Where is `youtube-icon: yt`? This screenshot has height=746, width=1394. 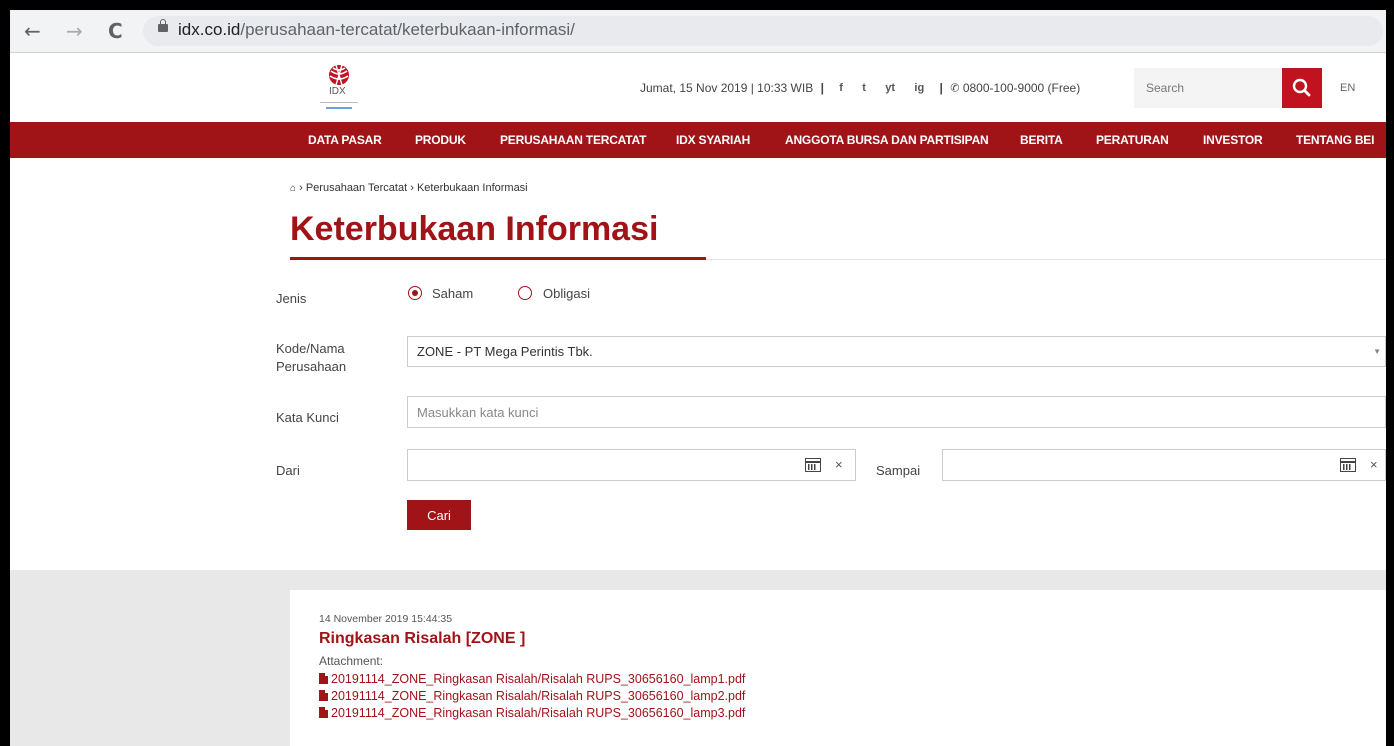 youtube-icon: yt is located at coordinates (890, 88).